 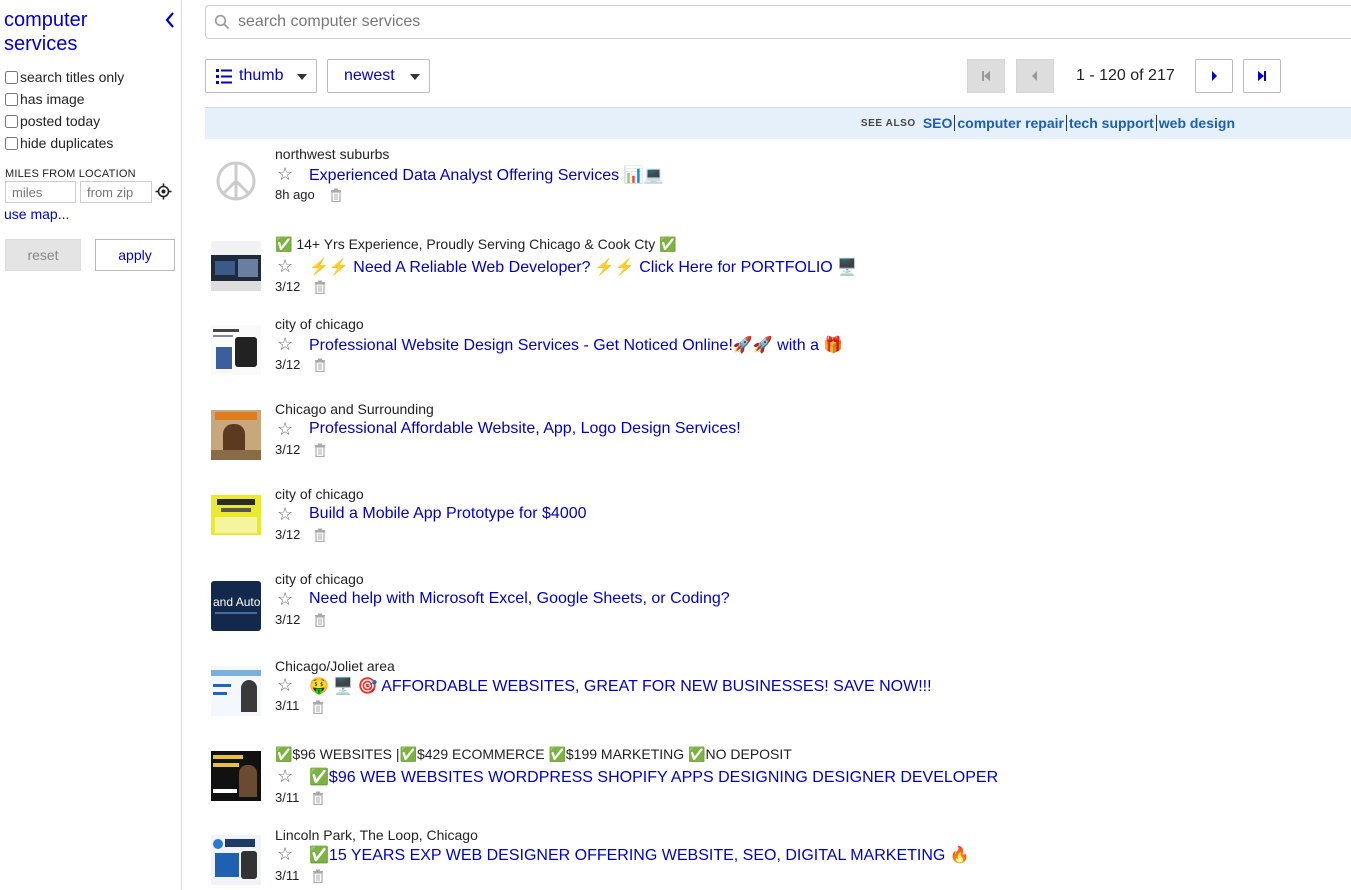 I want to click on listing-title: Build a Mobile App Prototype for $4000, so click(x=448, y=514).